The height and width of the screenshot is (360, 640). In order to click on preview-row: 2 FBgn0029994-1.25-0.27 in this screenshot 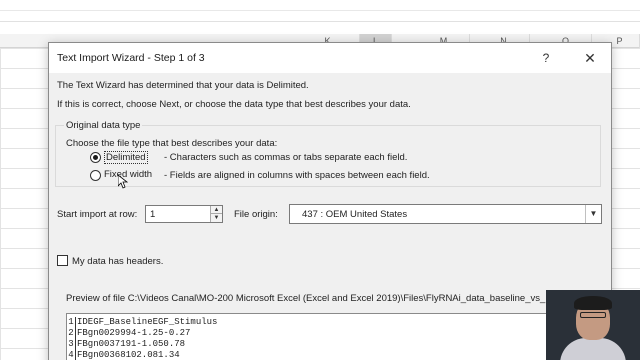, I will do `click(129, 334)`.